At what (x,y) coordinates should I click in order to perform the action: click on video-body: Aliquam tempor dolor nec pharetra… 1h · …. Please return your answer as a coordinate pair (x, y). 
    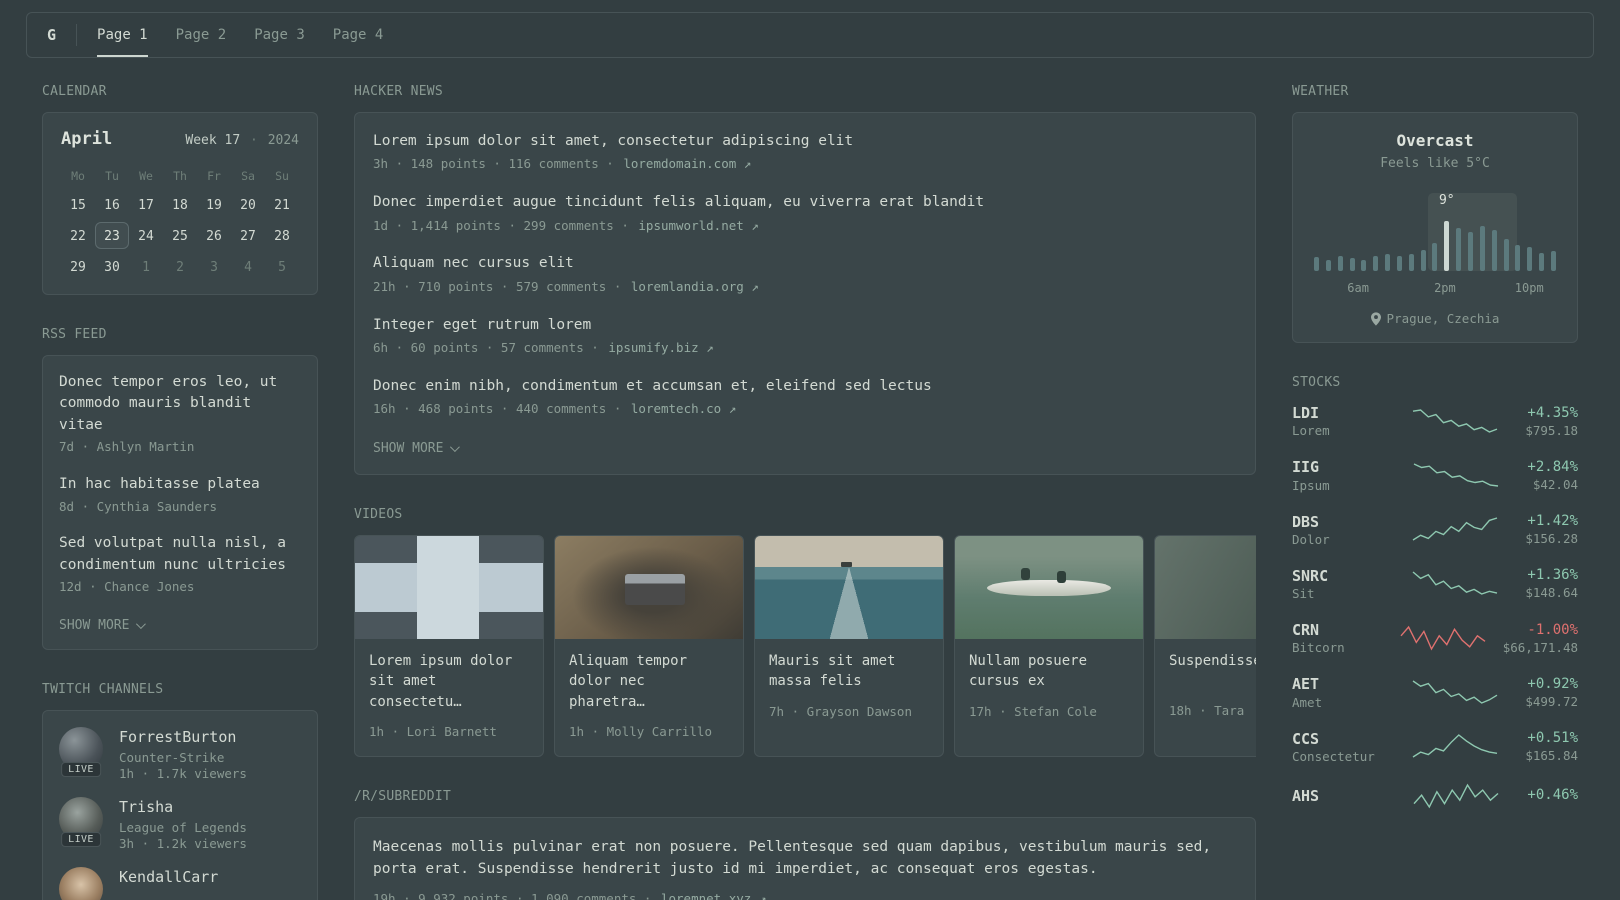
    Looking at the image, I should click on (649, 697).